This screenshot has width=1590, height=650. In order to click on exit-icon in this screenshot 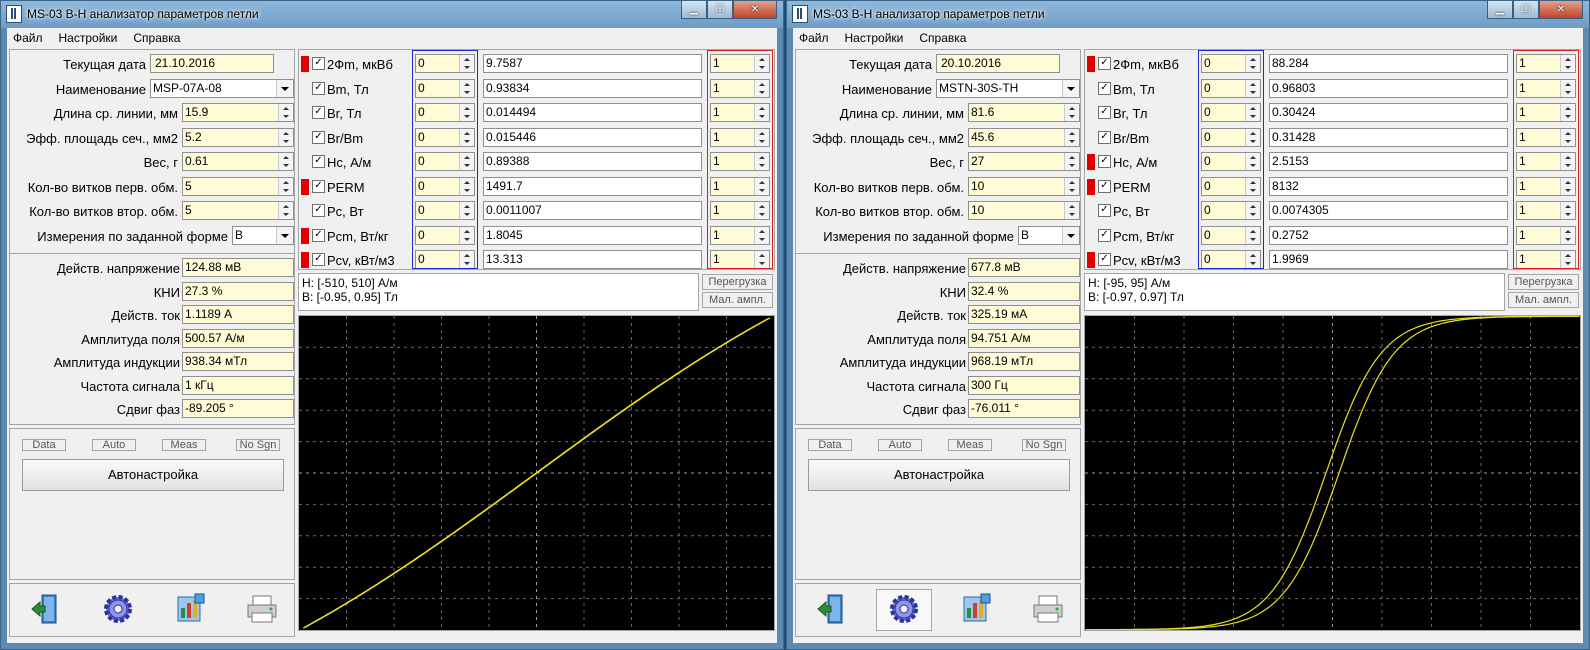, I will do `click(832, 610)`.